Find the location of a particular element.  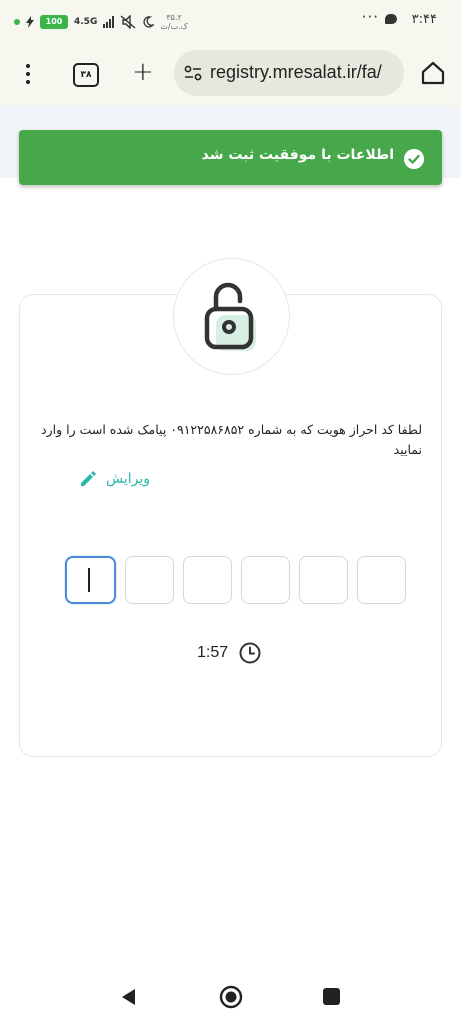

mute-icon is located at coordinates (128, 22).